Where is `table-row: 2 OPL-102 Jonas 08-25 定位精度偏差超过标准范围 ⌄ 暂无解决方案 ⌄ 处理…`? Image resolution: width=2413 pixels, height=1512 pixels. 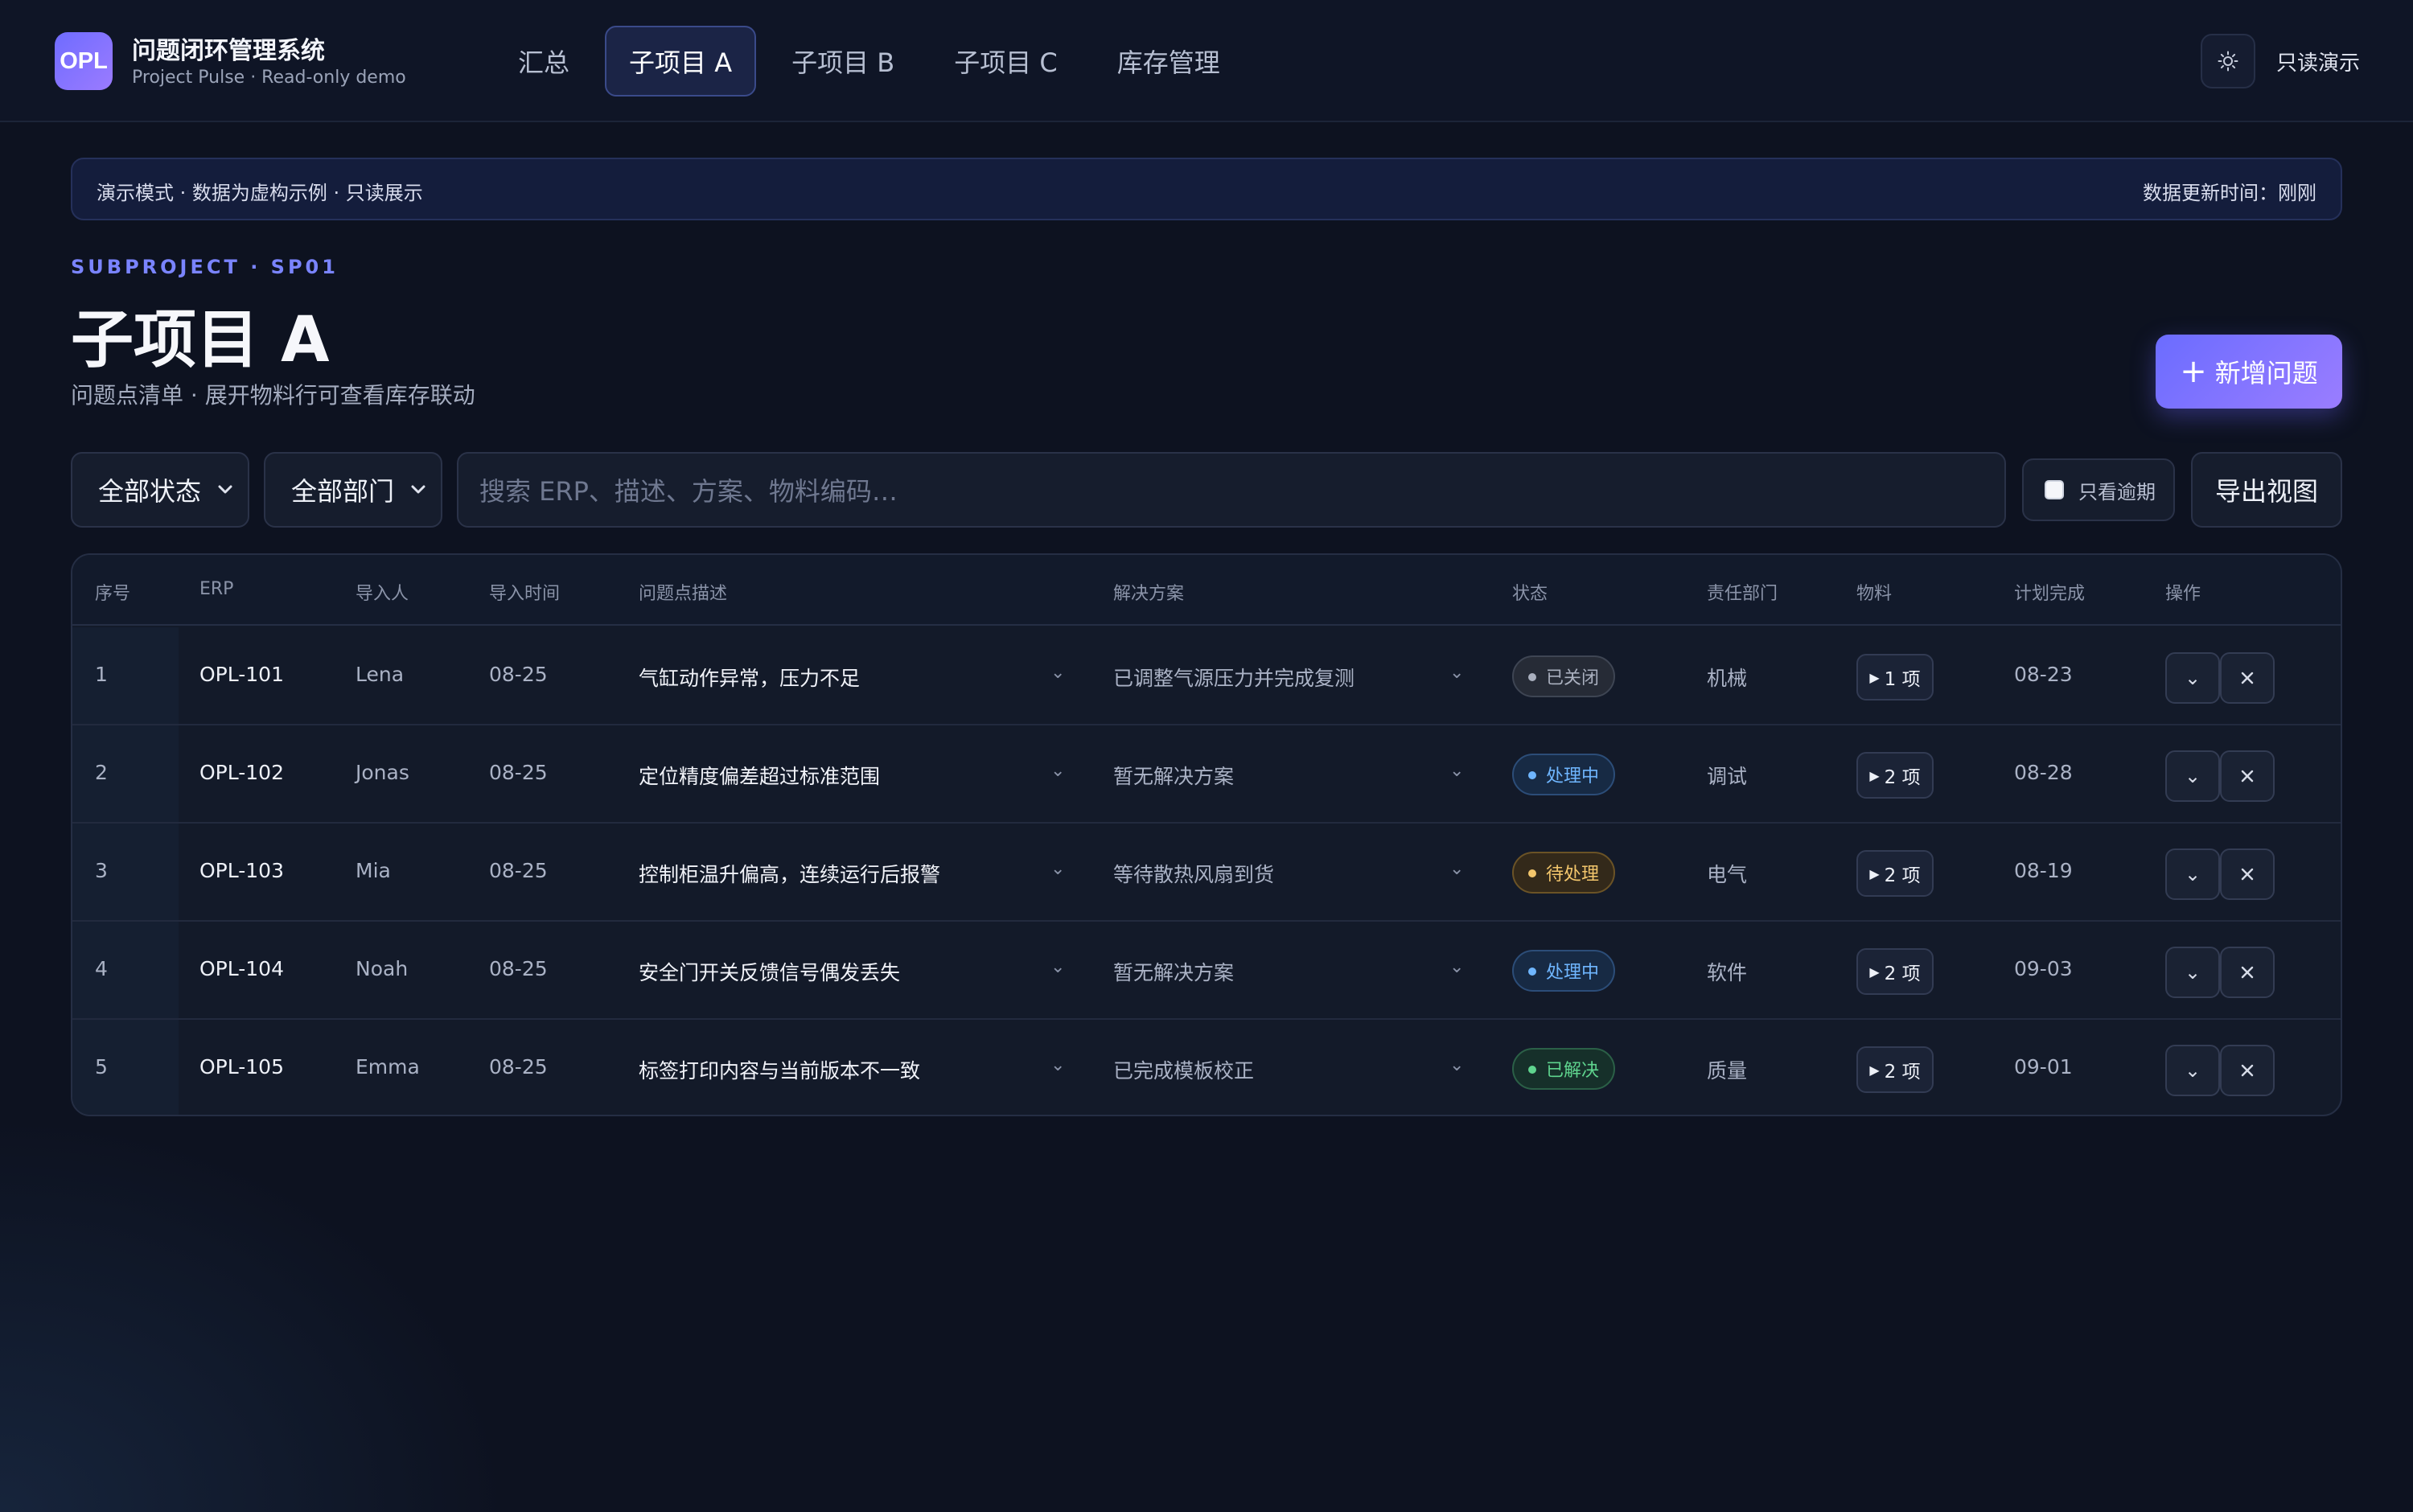 table-row: 2 OPL-102 Jonas 08-25 定位精度偏差超过标准范围 ⌄ 暂无解决方案 ⌄ 处理… is located at coordinates (1206, 775).